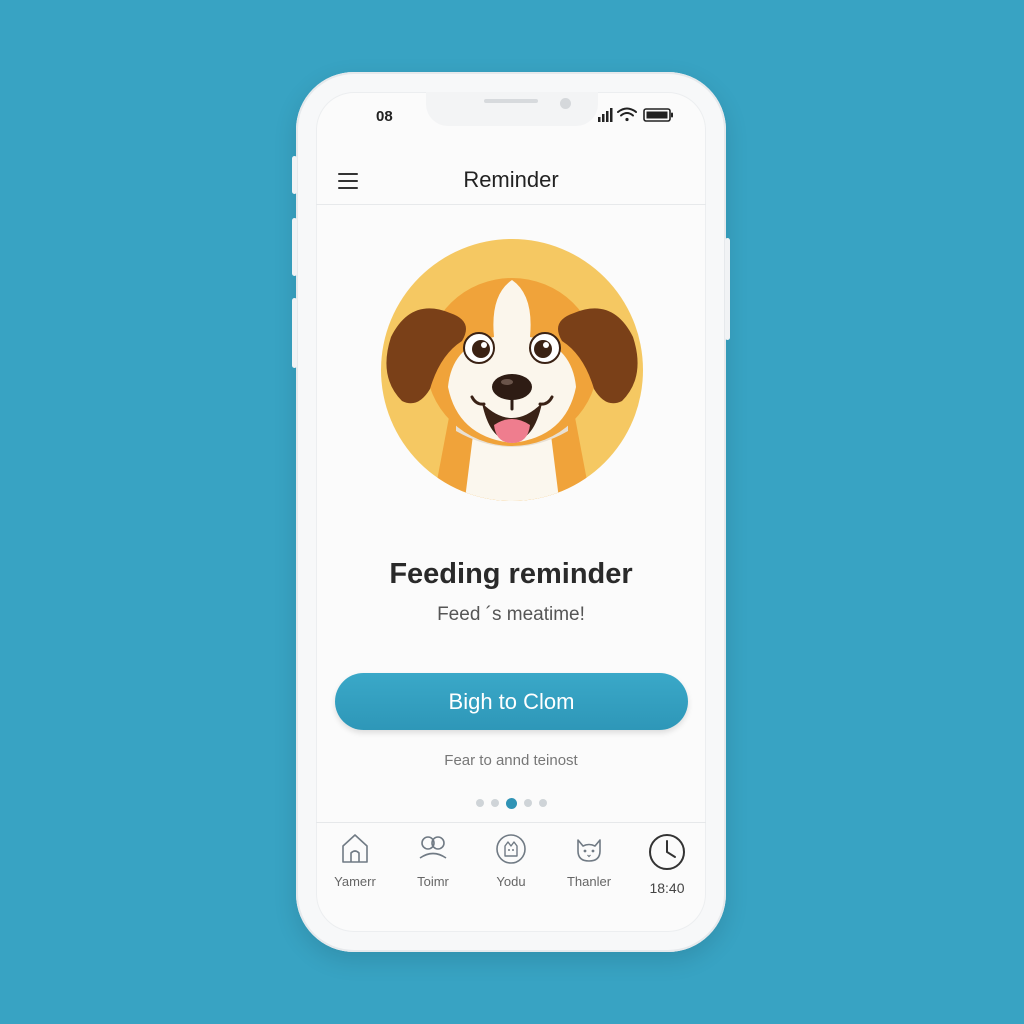 The width and height of the screenshot is (1024, 1024). I want to click on volume-down-button, so click(294, 333).